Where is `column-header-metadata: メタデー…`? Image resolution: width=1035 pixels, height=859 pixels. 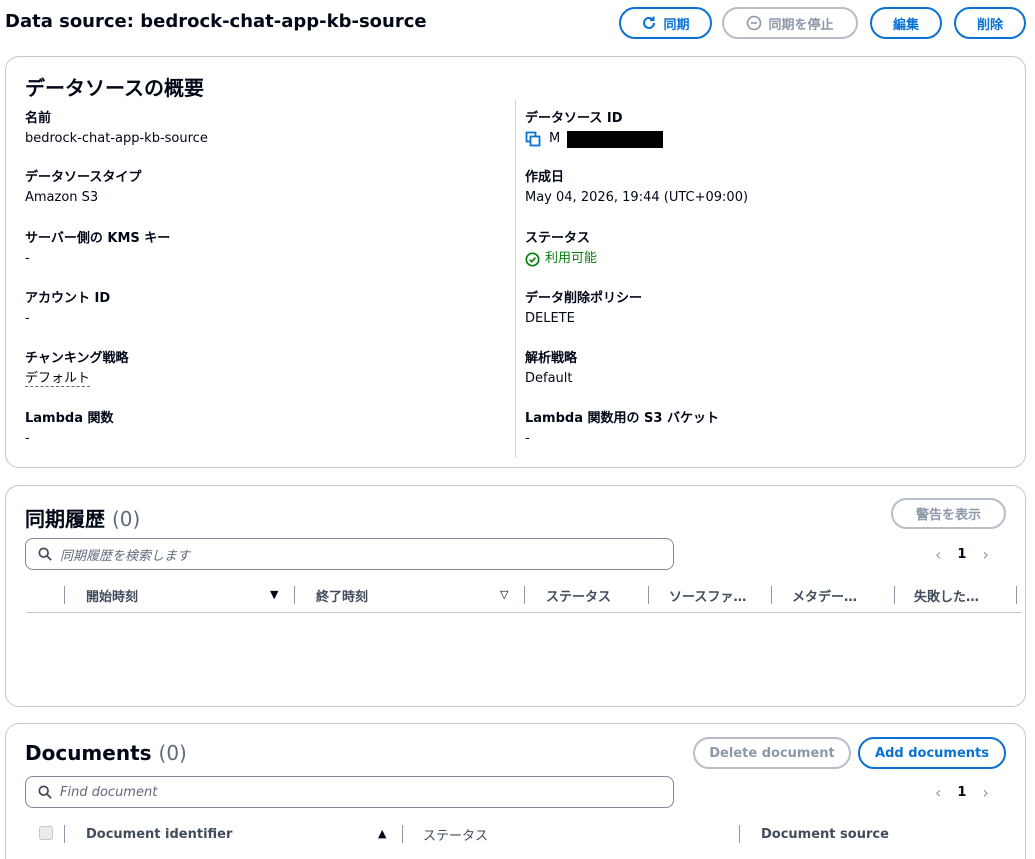
column-header-metadata: メタデー… is located at coordinates (841, 595).